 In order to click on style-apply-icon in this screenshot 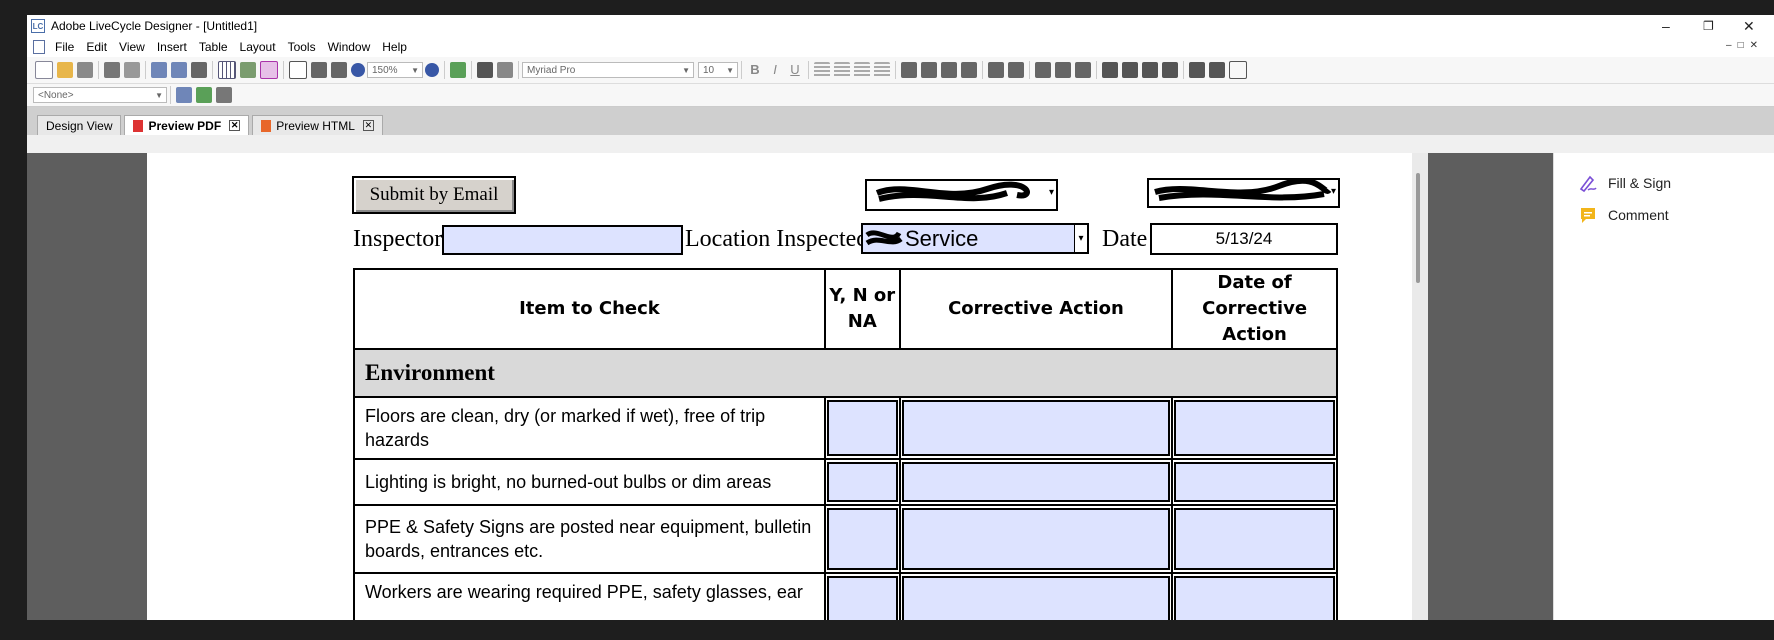, I will do `click(204, 95)`.